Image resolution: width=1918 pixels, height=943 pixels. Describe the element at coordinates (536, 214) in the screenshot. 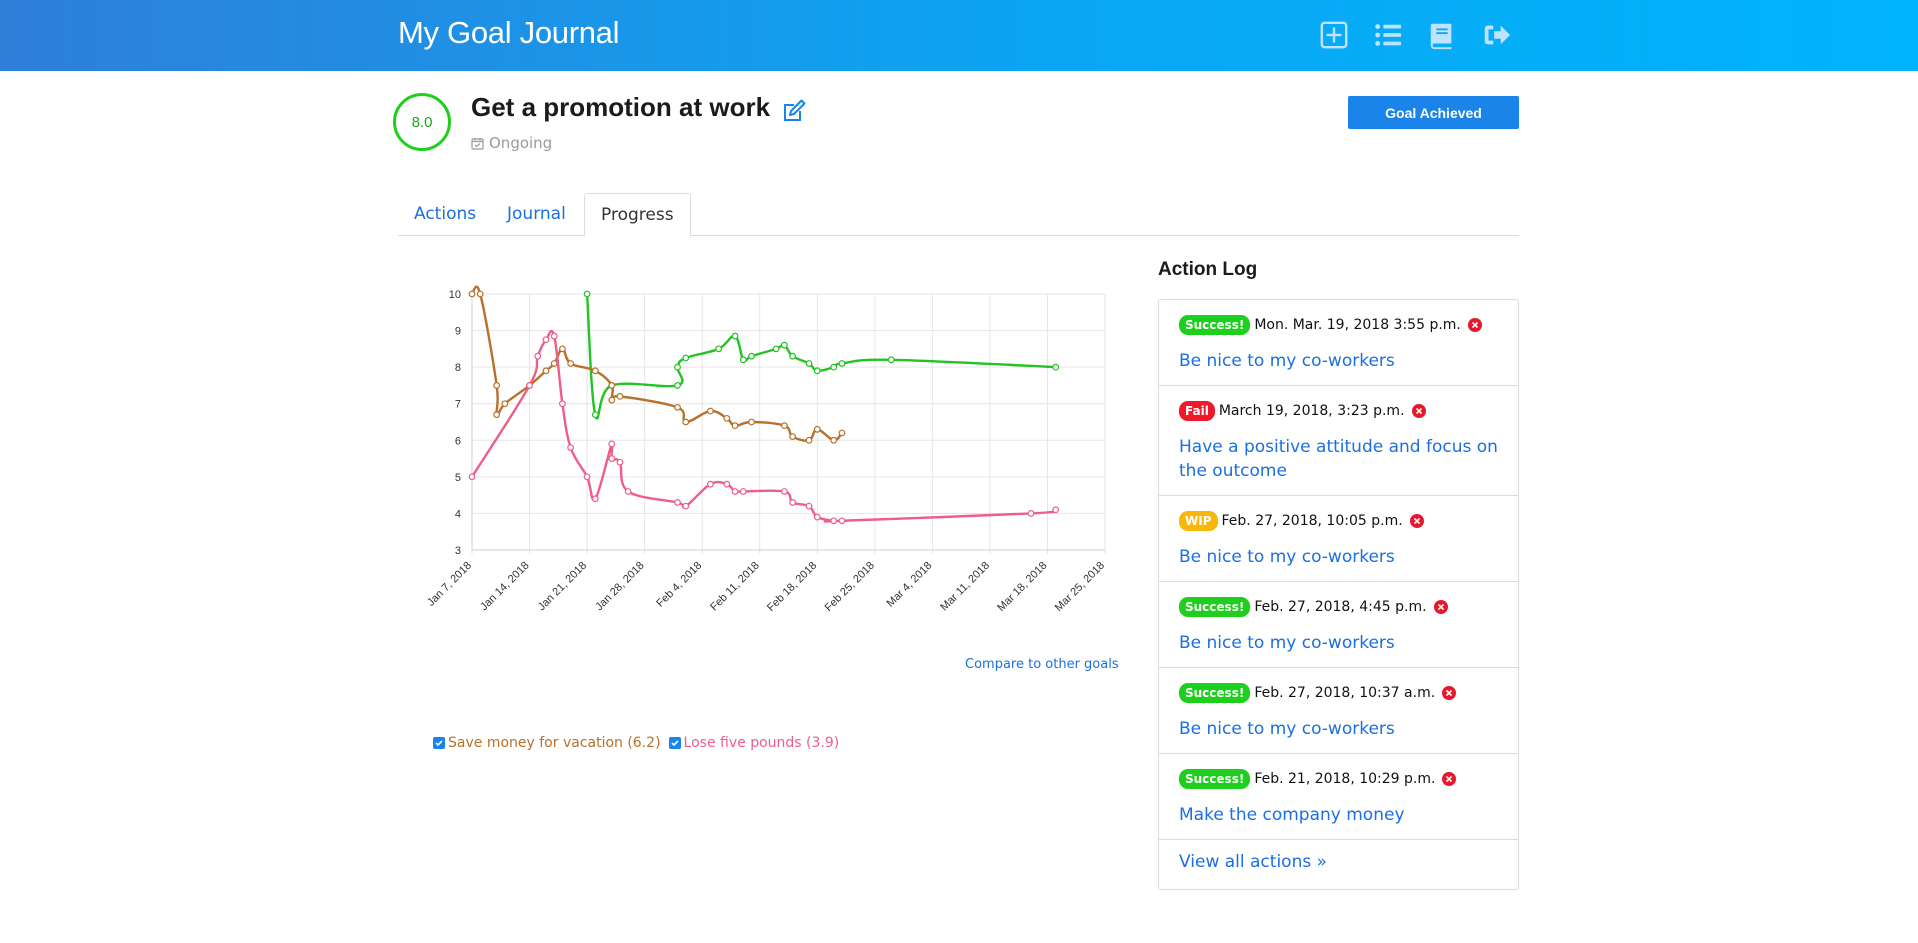

I see `tab-journal: Journal` at that location.